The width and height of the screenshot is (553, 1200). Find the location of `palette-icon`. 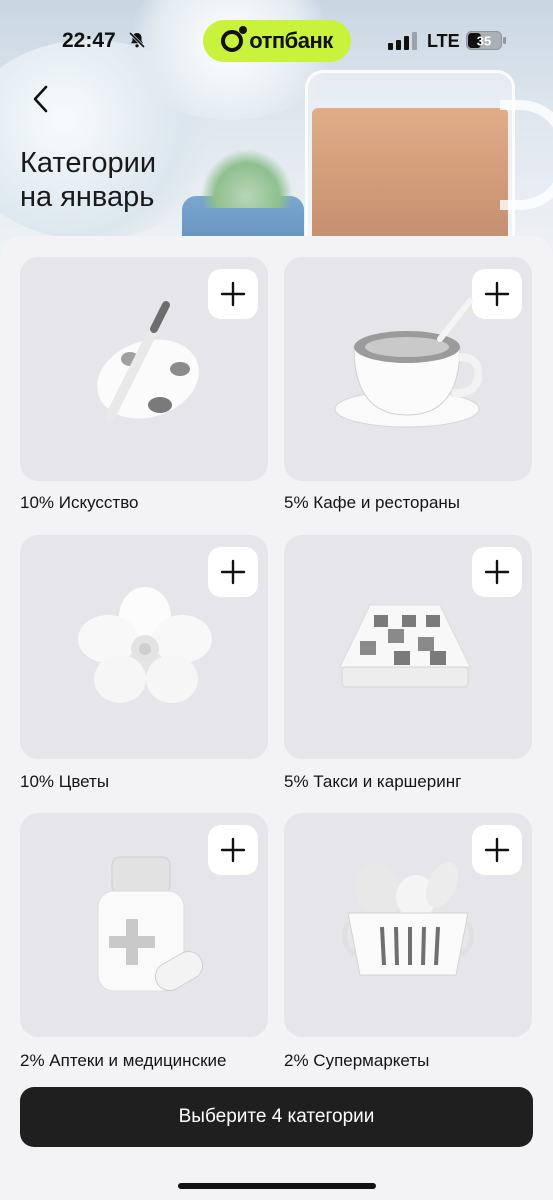

palette-icon is located at coordinates (148, 361).